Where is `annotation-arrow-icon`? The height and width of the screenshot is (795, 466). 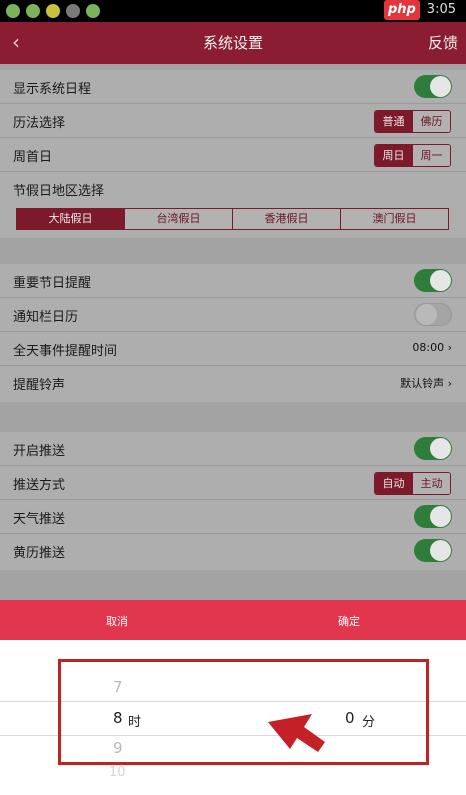 annotation-arrow-icon is located at coordinates (296, 733).